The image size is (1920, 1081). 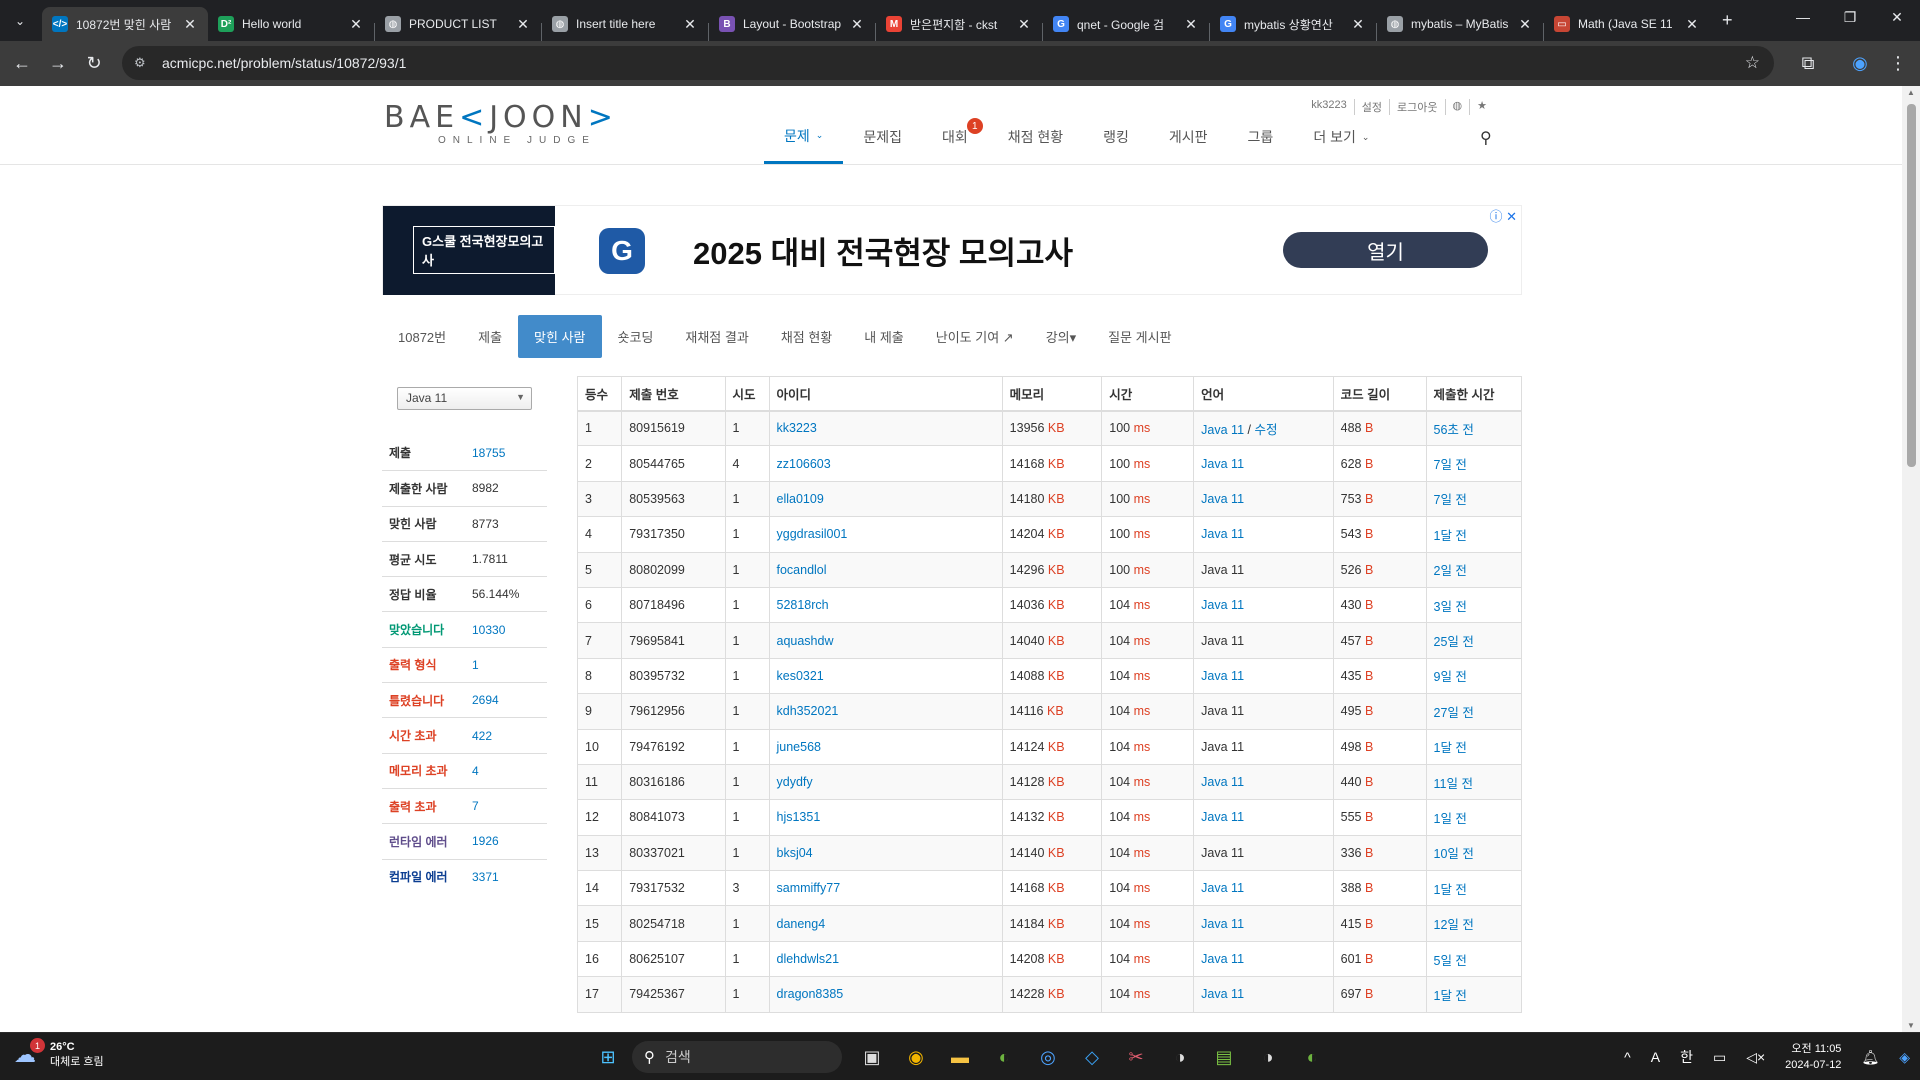 What do you see at coordinates (1450, 819) in the screenshot?
I see `submitted-time-link: 1일 전` at bounding box center [1450, 819].